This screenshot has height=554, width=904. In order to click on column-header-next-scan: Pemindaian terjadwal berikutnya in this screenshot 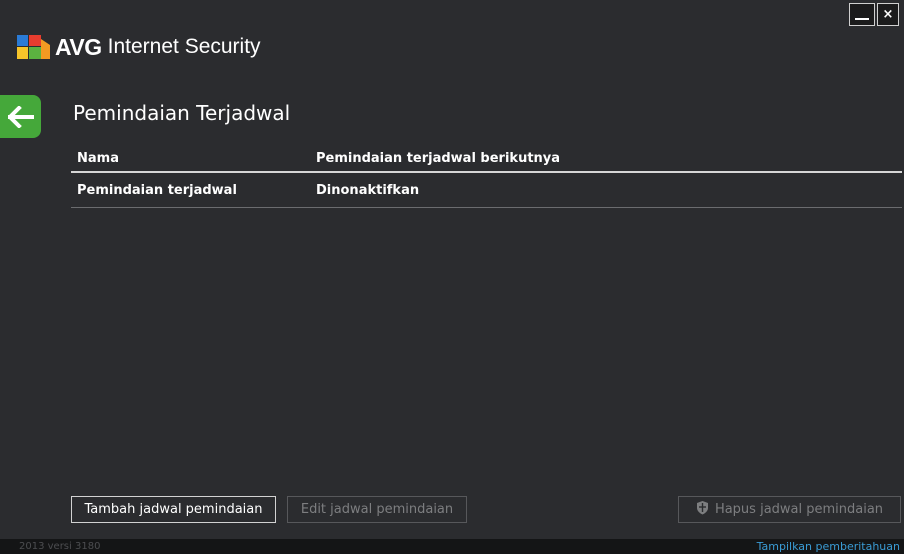, I will do `click(607, 158)`.